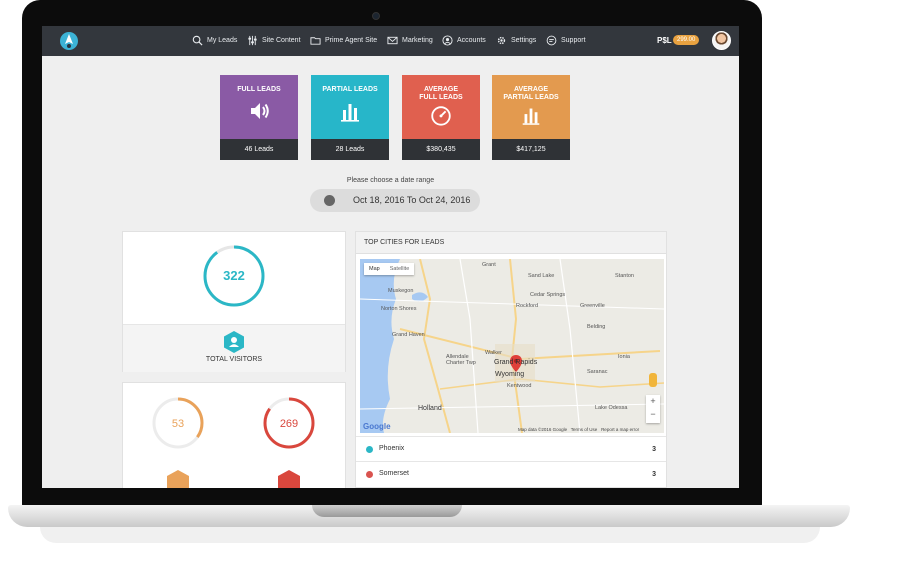 The image size is (900, 580). Describe the element at coordinates (390, 180) in the screenshot. I see `date-range-label: Please choose a date range` at that location.